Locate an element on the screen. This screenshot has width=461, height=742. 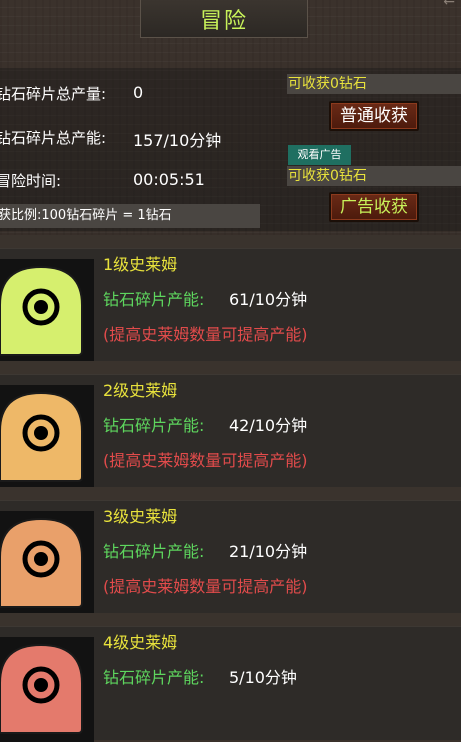
exchange-ratio: 获比例:100钻石碎片 = 1钻石 is located at coordinates (130, 216).